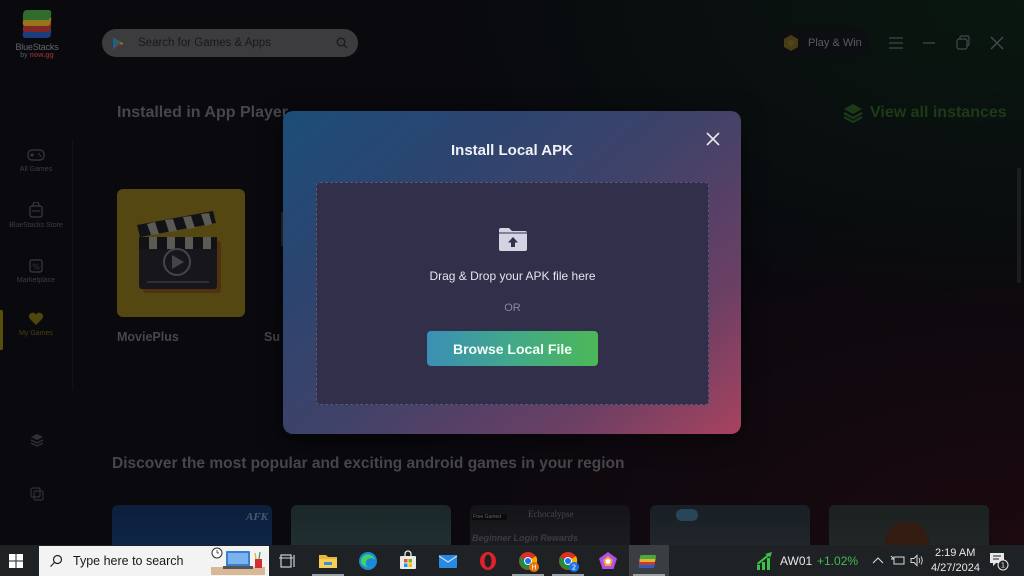 The width and height of the screenshot is (1024, 576). Describe the element at coordinates (36, 333) in the screenshot. I see `sidebar-item-label: My Games` at that location.